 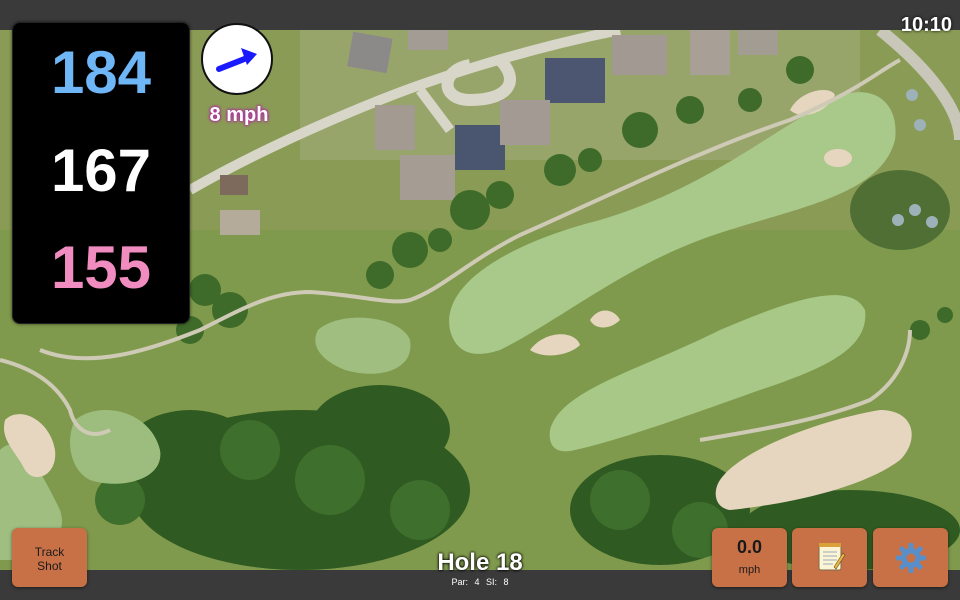 What do you see at coordinates (497, 582) in the screenshot?
I see `hole-stroke-index: SI: 8` at bounding box center [497, 582].